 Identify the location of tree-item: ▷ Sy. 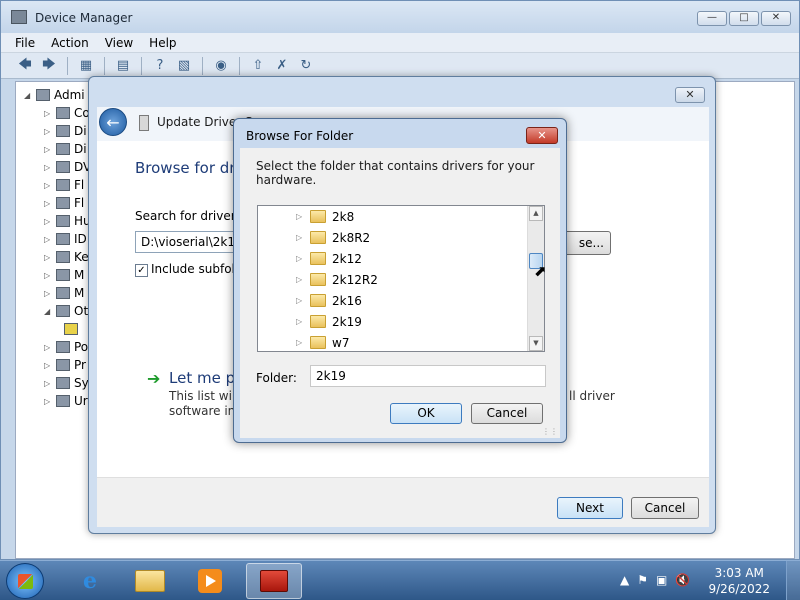
(66, 383).